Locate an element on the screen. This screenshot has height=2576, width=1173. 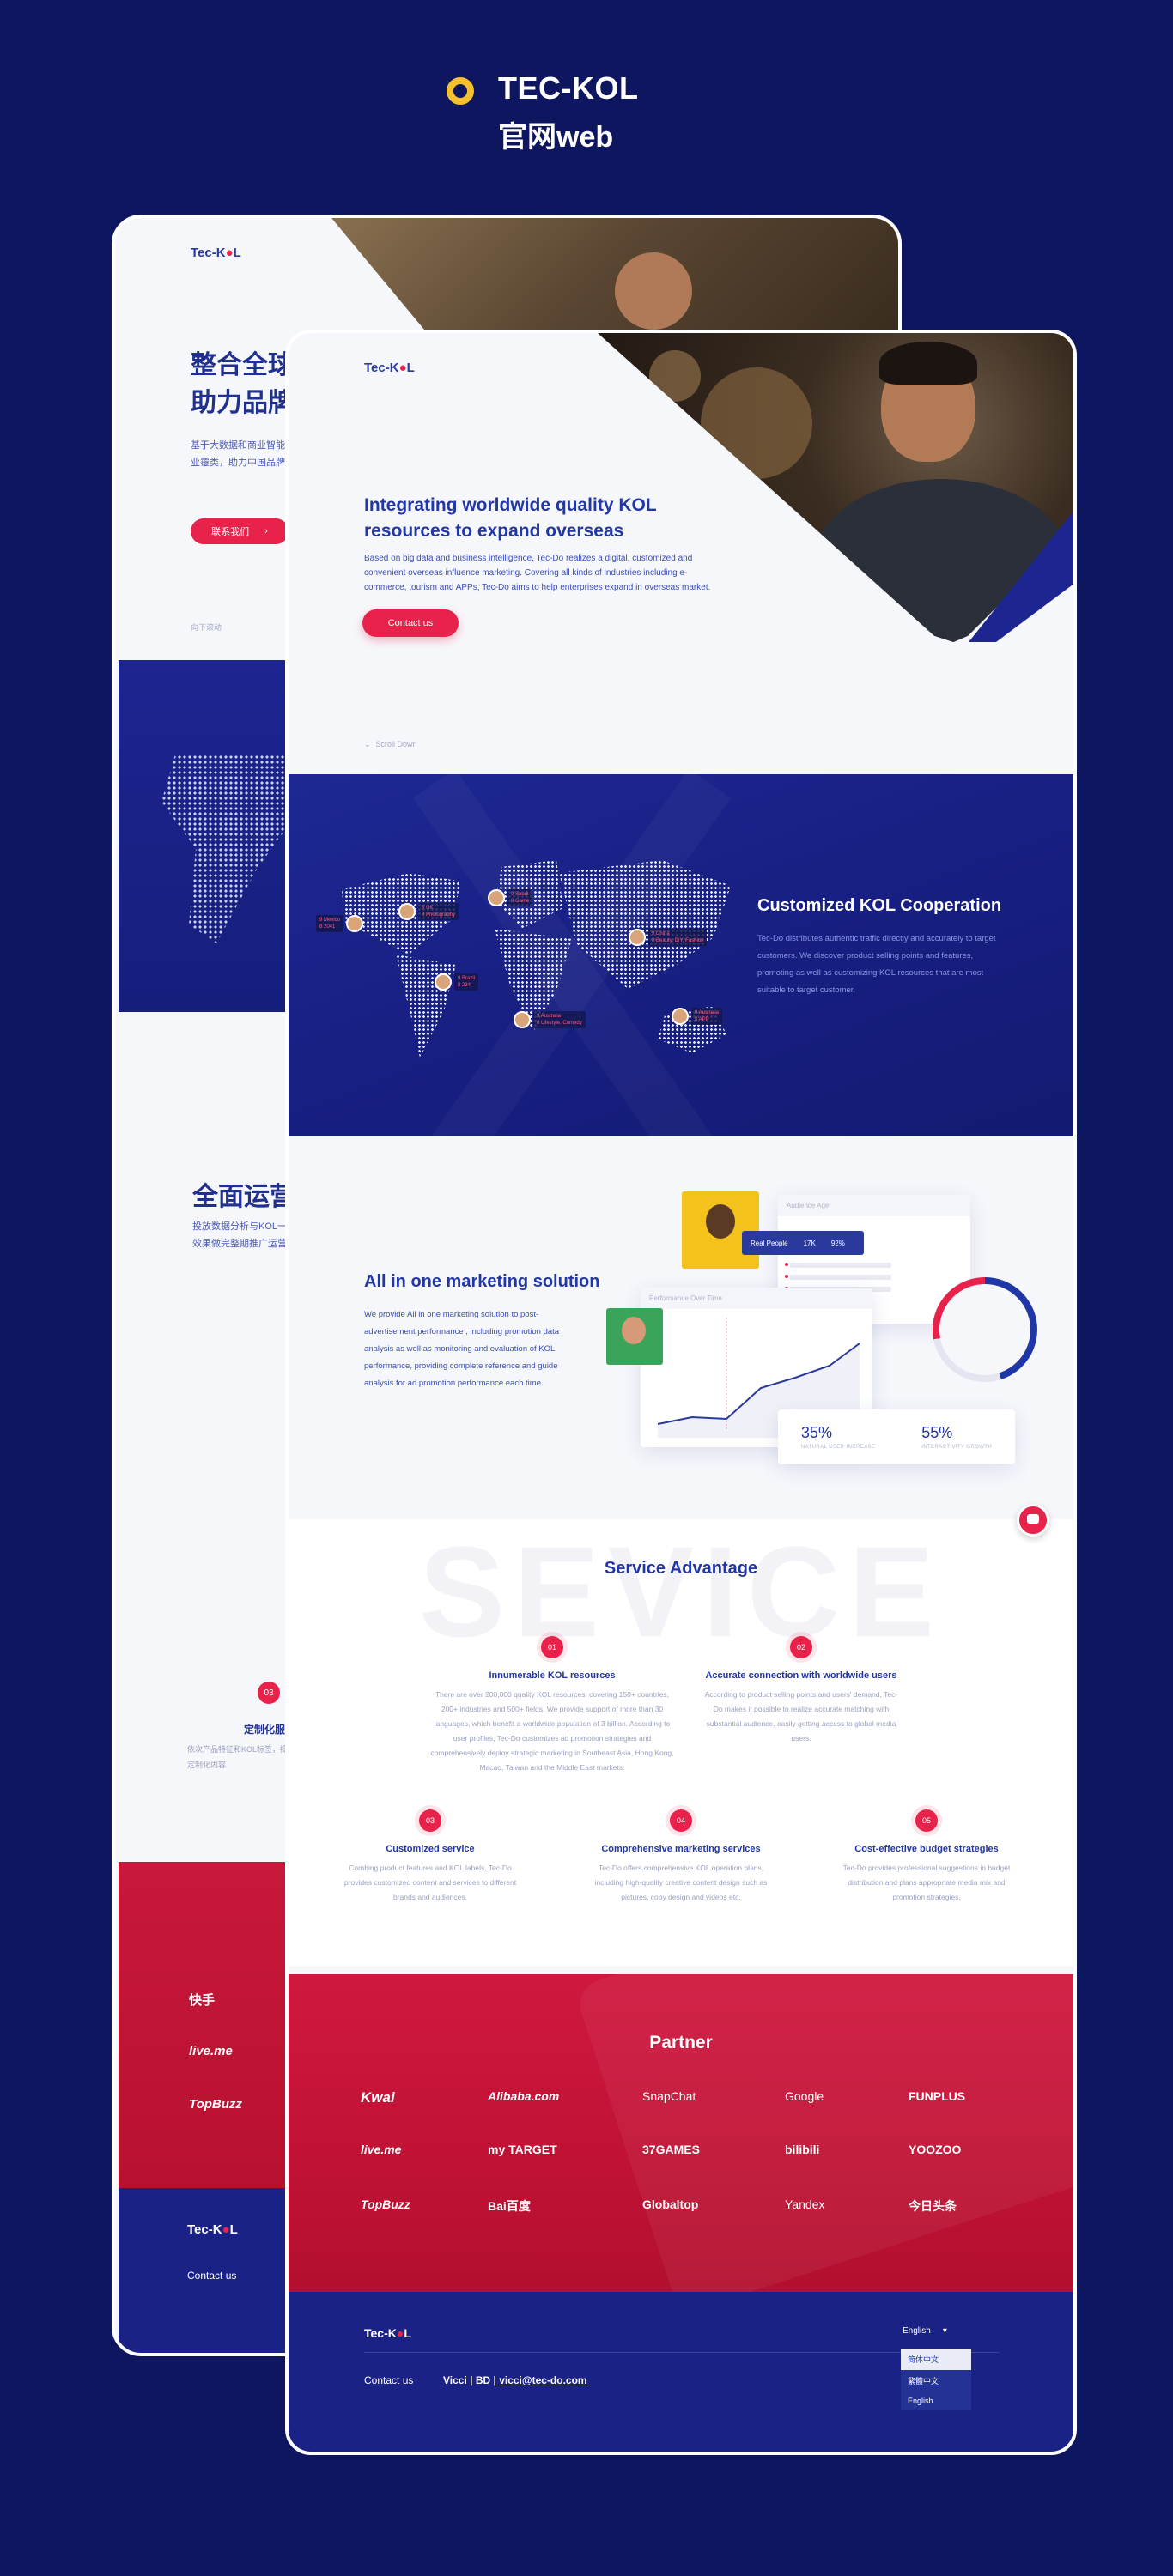
email-link: vicci@tec-do.com is located at coordinates (542, 2380).